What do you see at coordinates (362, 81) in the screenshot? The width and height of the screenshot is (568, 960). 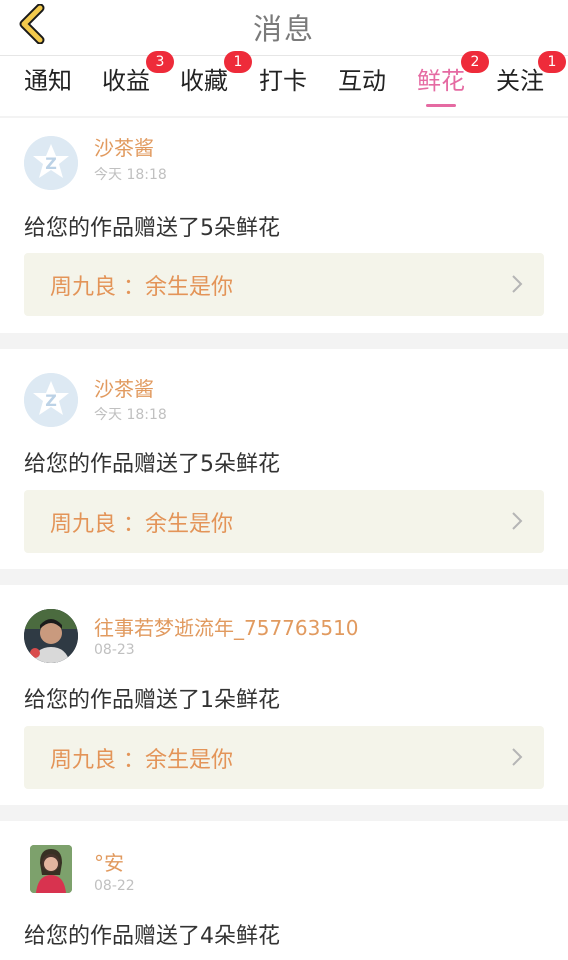 I see `tab-label: 互动` at bounding box center [362, 81].